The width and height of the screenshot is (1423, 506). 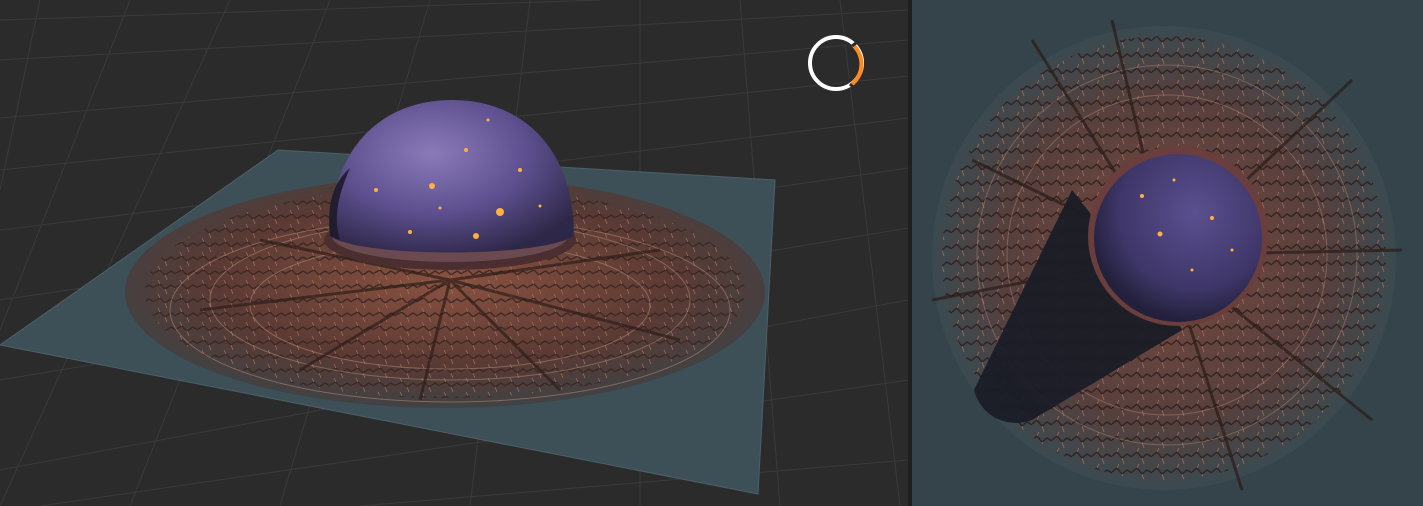 What do you see at coordinates (836, 63) in the screenshot?
I see `loading-ring-icon` at bounding box center [836, 63].